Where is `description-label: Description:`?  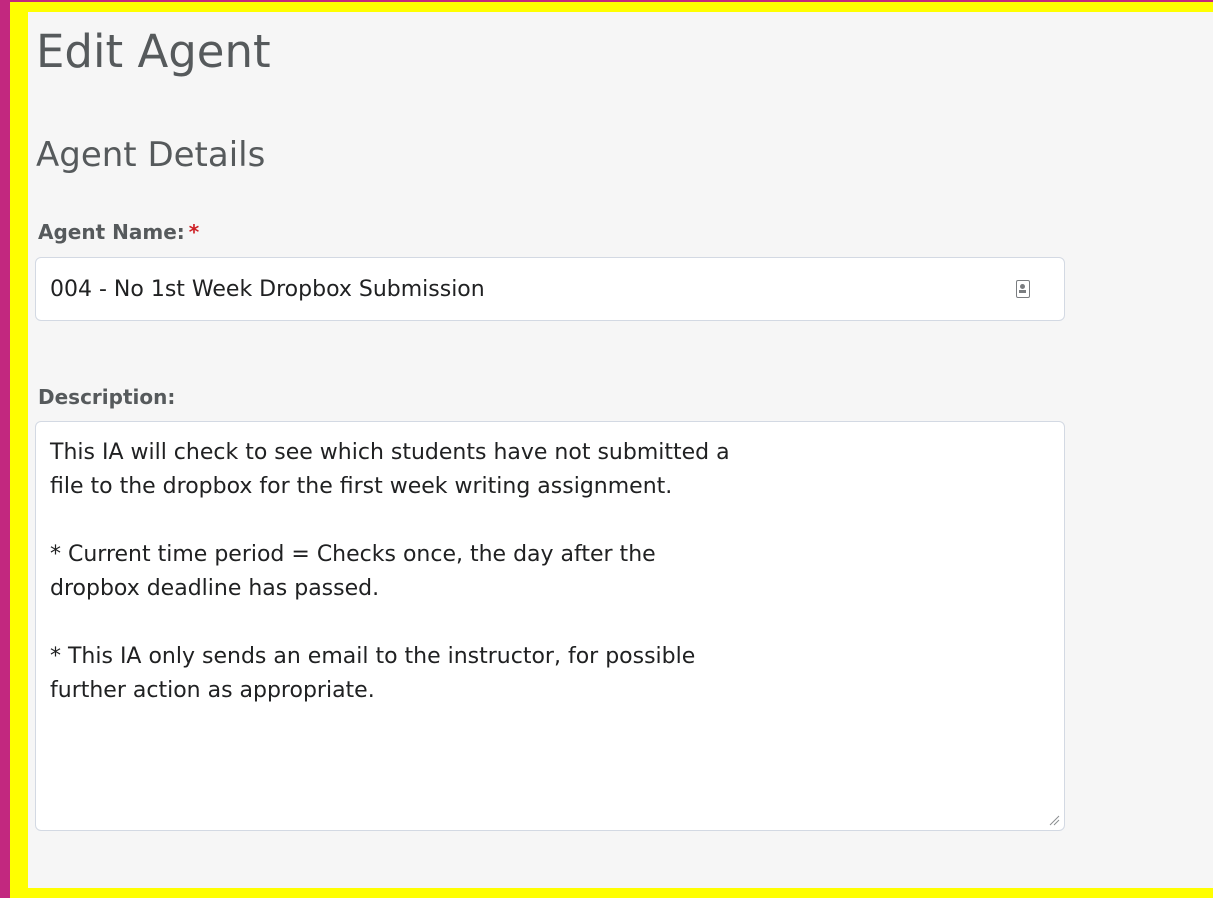
description-label: Description: is located at coordinates (107, 397).